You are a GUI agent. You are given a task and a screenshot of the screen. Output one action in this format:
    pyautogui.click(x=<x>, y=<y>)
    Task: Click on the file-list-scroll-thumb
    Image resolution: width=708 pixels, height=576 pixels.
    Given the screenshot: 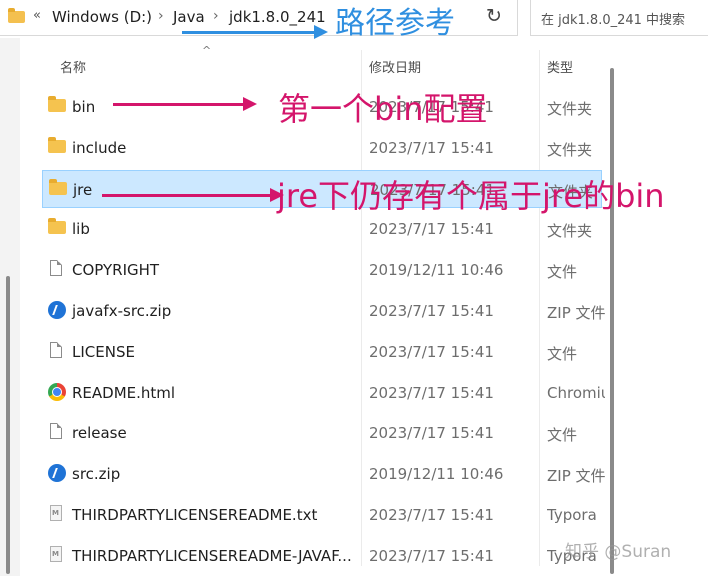 What is the action you would take?
    pyautogui.click(x=612, y=321)
    